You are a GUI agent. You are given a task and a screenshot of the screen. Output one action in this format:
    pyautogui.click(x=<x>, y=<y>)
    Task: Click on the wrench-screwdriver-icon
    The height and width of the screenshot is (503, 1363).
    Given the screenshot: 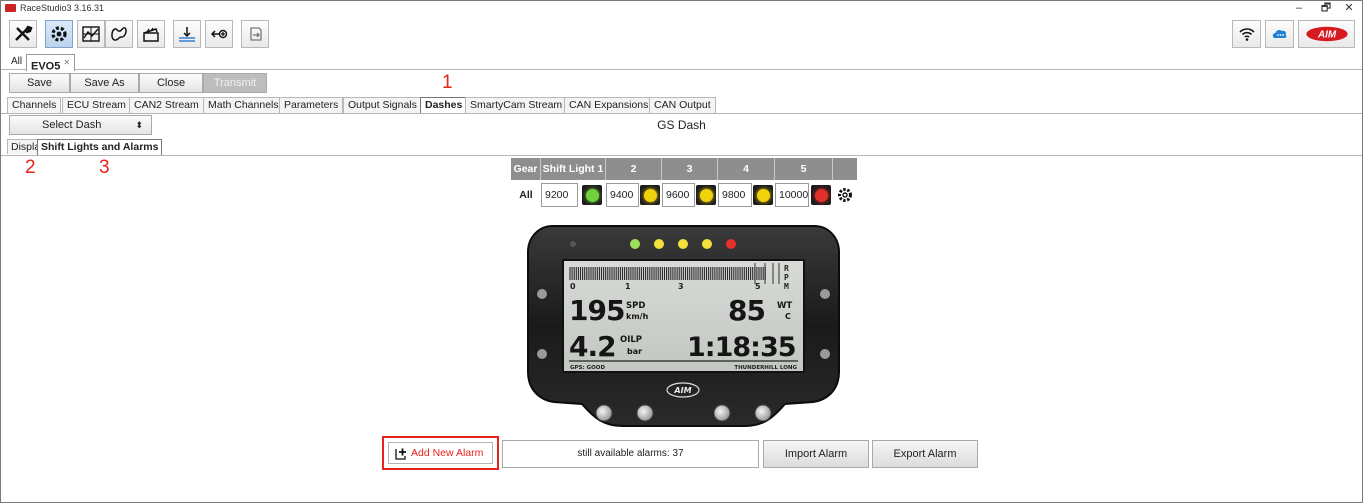 What is the action you would take?
    pyautogui.click(x=23, y=34)
    